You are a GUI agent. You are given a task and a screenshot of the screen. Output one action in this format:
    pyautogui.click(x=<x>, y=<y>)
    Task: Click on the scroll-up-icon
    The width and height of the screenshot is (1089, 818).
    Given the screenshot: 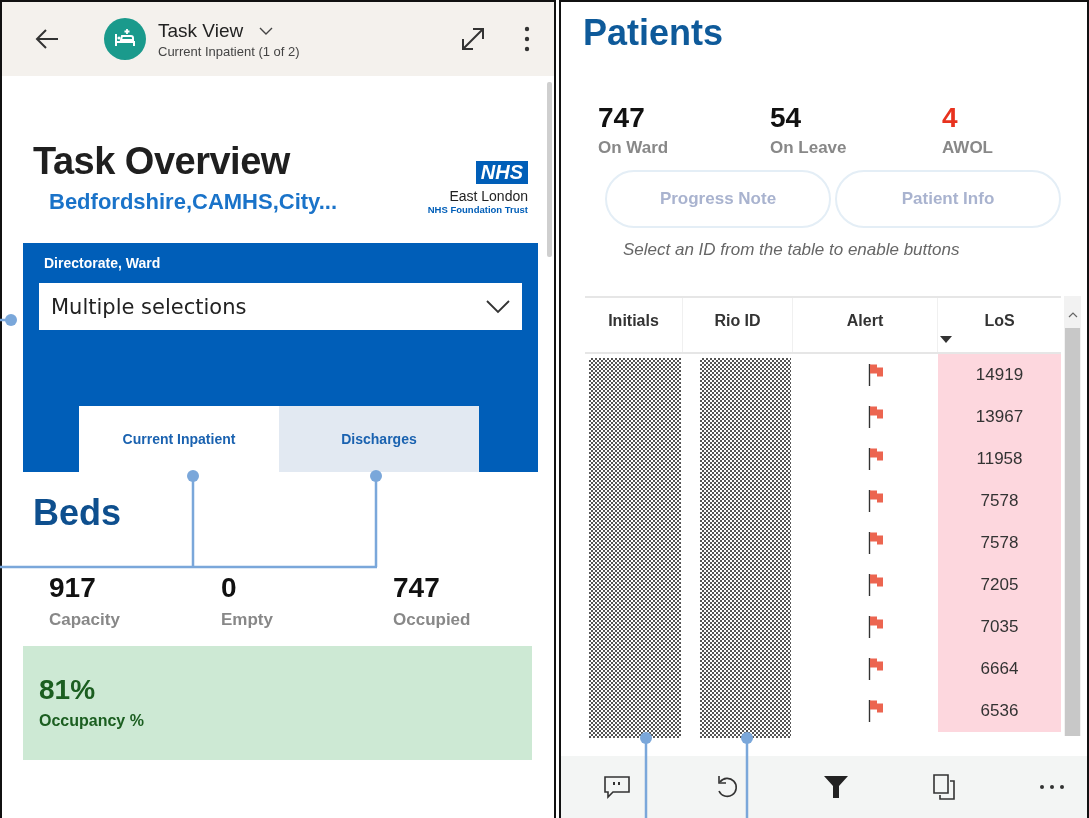 What is the action you would take?
    pyautogui.click(x=1072, y=315)
    